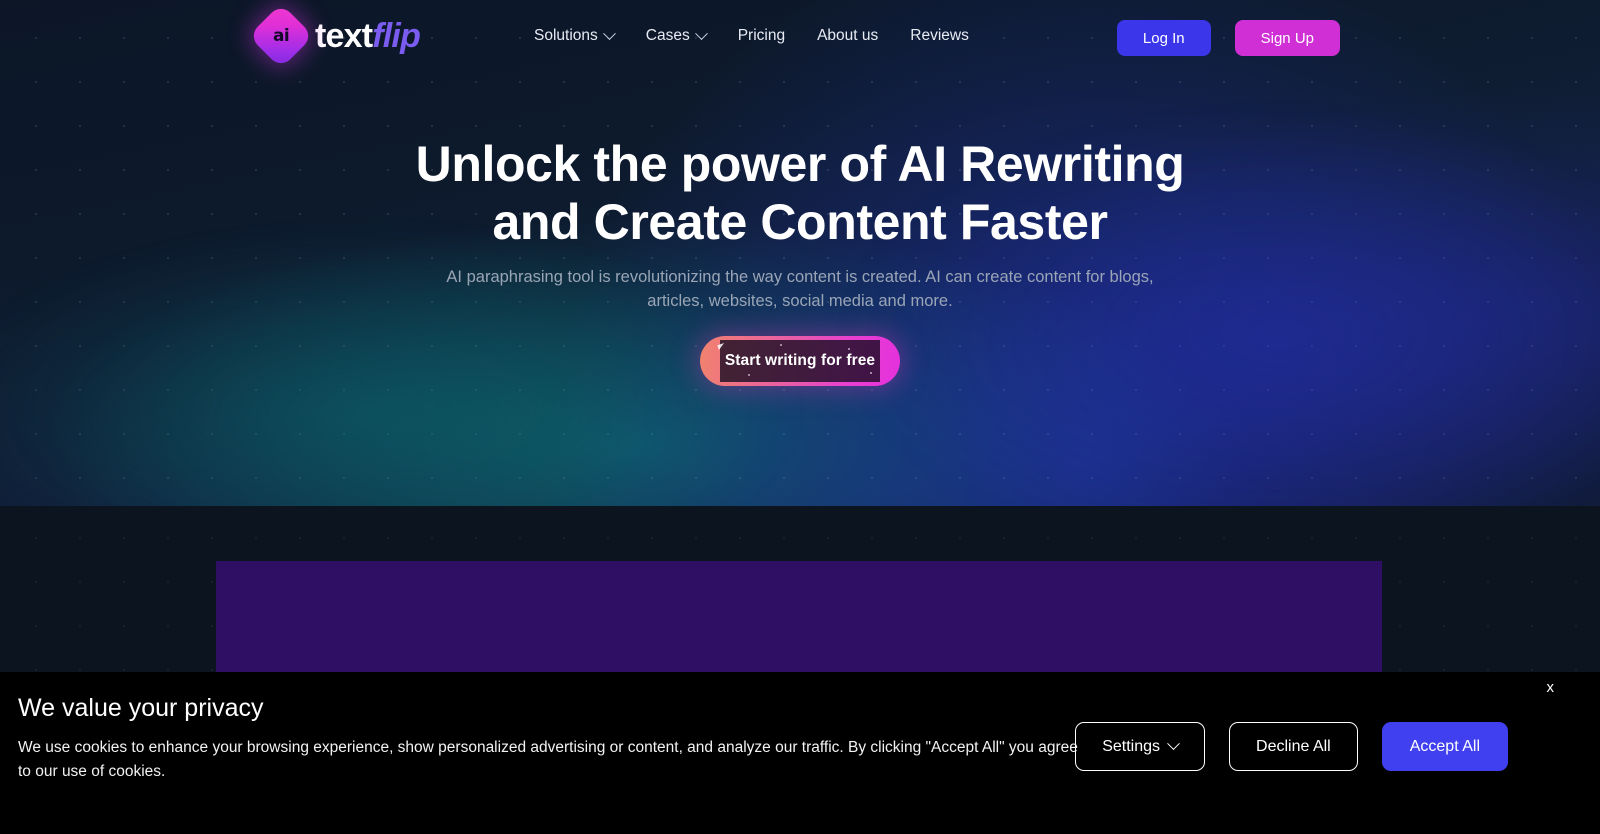  I want to click on nav-label-pricing: Pricing, so click(761, 35).